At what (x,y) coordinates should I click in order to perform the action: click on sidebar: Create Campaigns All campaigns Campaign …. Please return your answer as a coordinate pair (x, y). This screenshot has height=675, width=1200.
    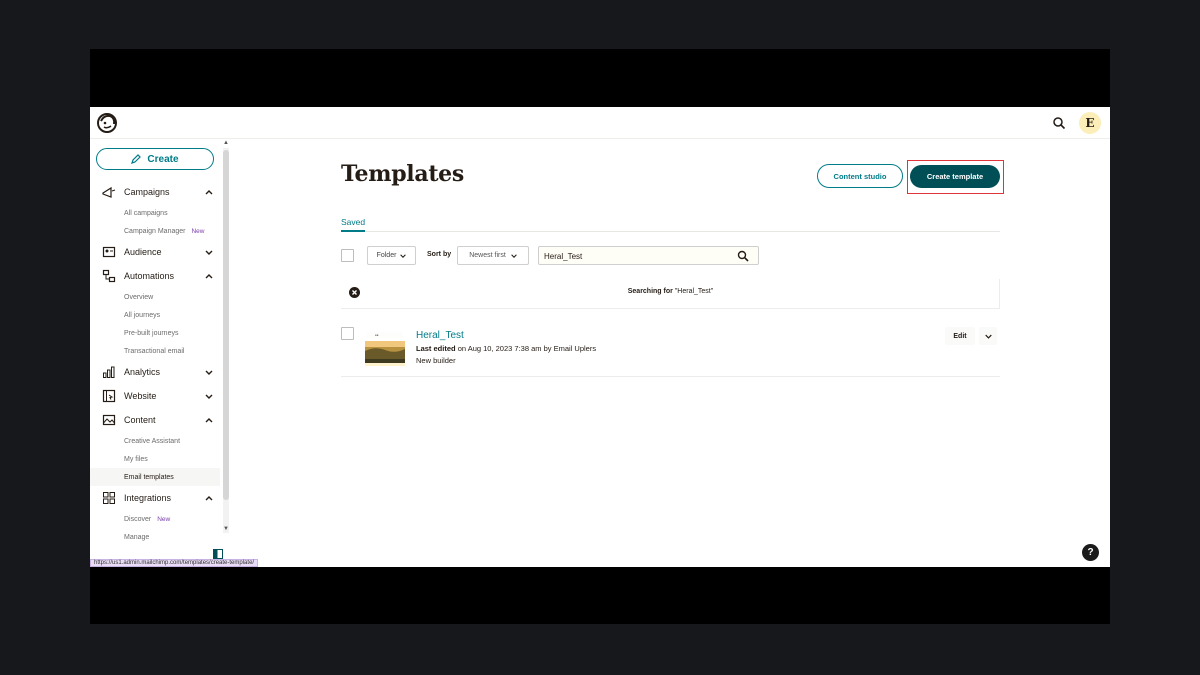
    Looking at the image, I should click on (160, 350).